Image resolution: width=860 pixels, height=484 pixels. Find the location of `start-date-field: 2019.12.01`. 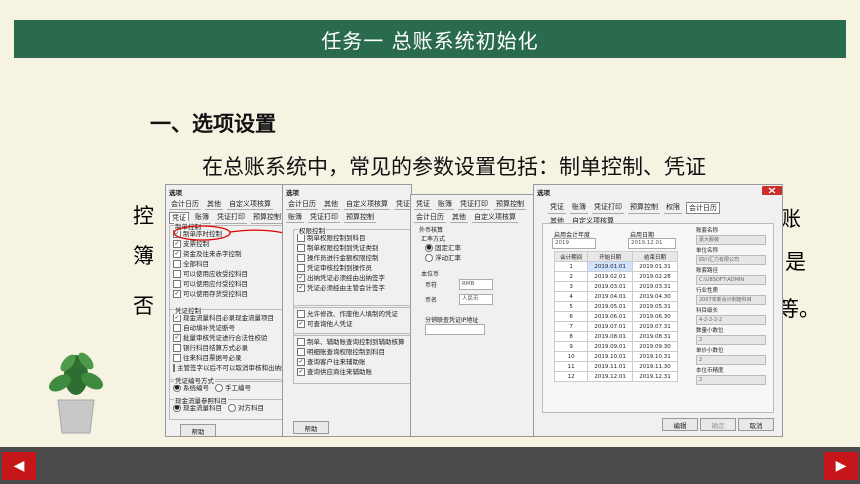

start-date-field: 2019.12.01 is located at coordinates (652, 243).